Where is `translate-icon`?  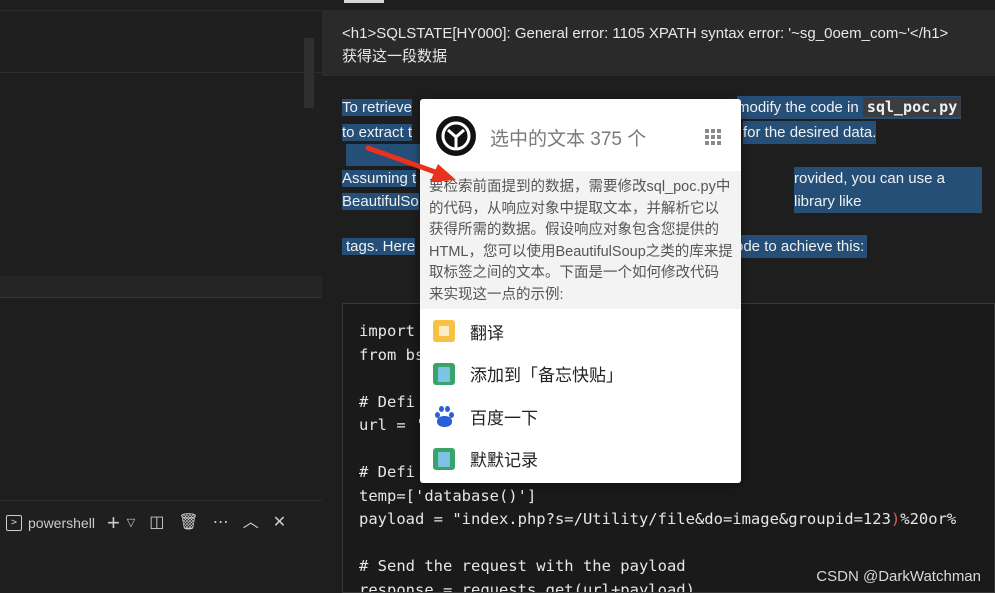
translate-icon is located at coordinates (444, 331).